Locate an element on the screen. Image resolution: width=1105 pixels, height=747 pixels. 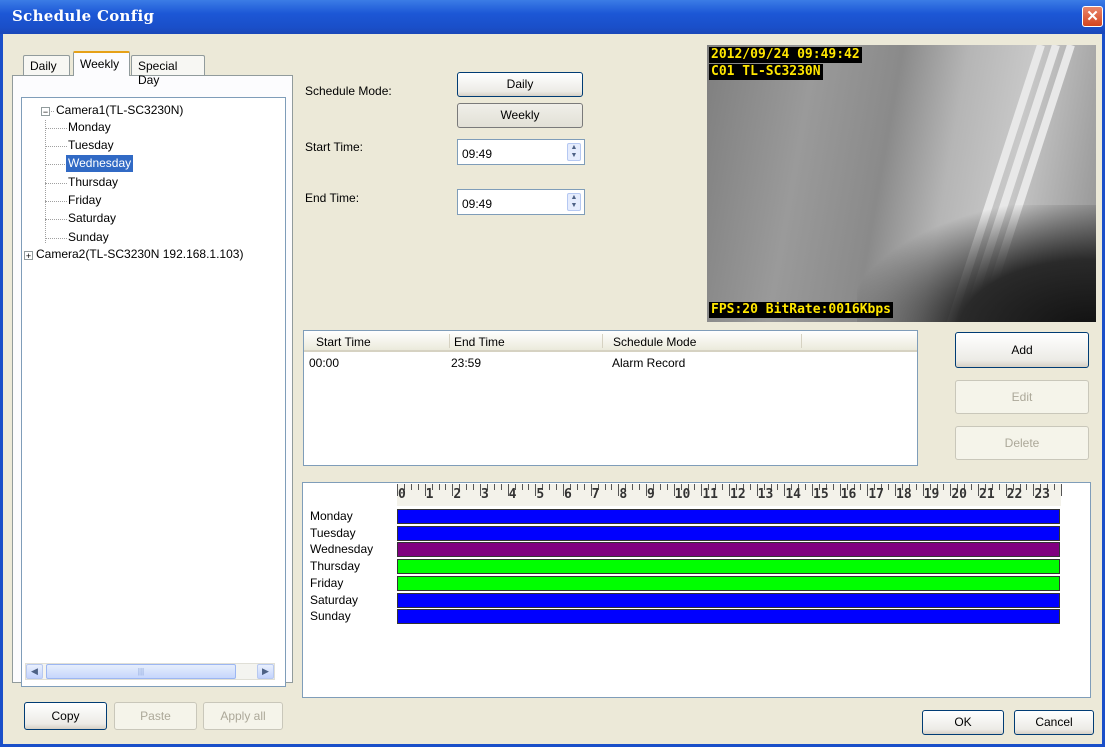
tree-item-camera1: Camera1(TL-SC3230N) is located at coordinates (119, 110).